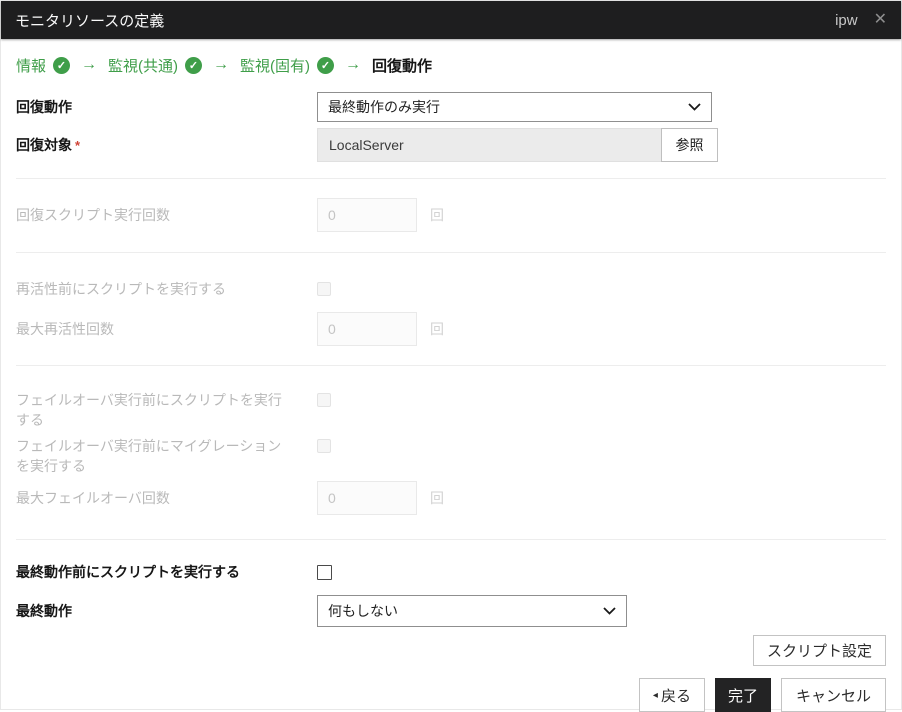  I want to click on script-before-final-action-label: 最終動作前にスクリプトを実行する, so click(128, 572).